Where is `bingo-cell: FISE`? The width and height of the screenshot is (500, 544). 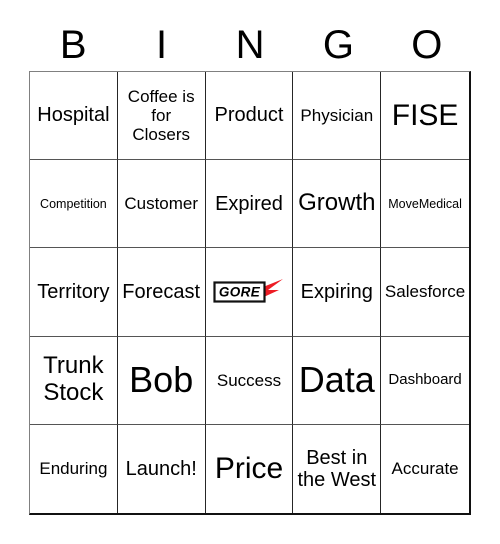 bingo-cell: FISE is located at coordinates (425, 116).